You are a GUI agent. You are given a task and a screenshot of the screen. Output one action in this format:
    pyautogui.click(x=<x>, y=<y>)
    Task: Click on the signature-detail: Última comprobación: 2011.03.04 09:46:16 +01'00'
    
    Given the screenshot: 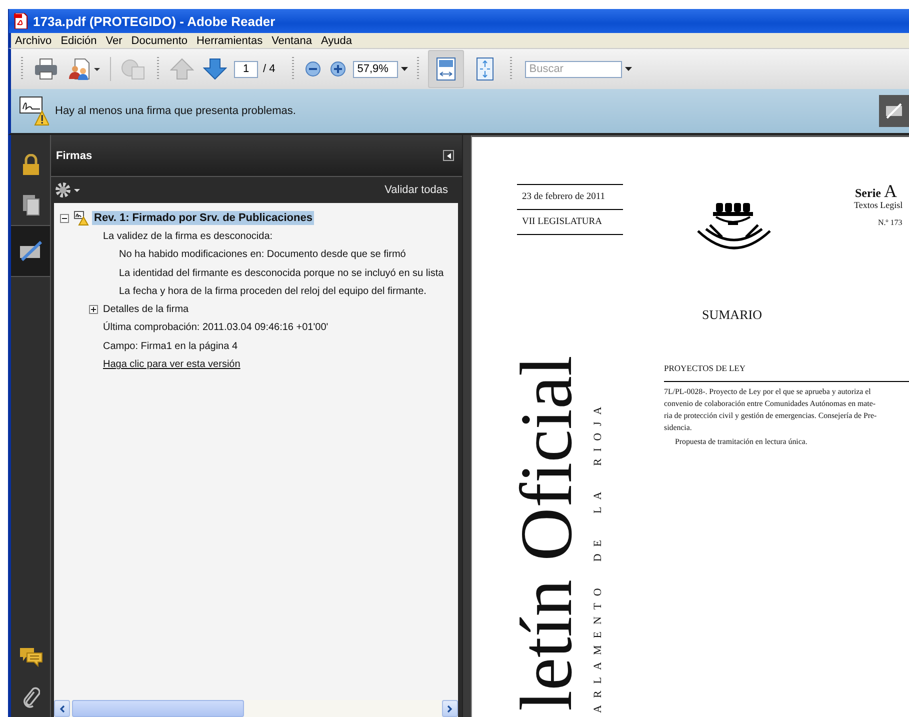 What is the action you would take?
    pyautogui.click(x=215, y=328)
    